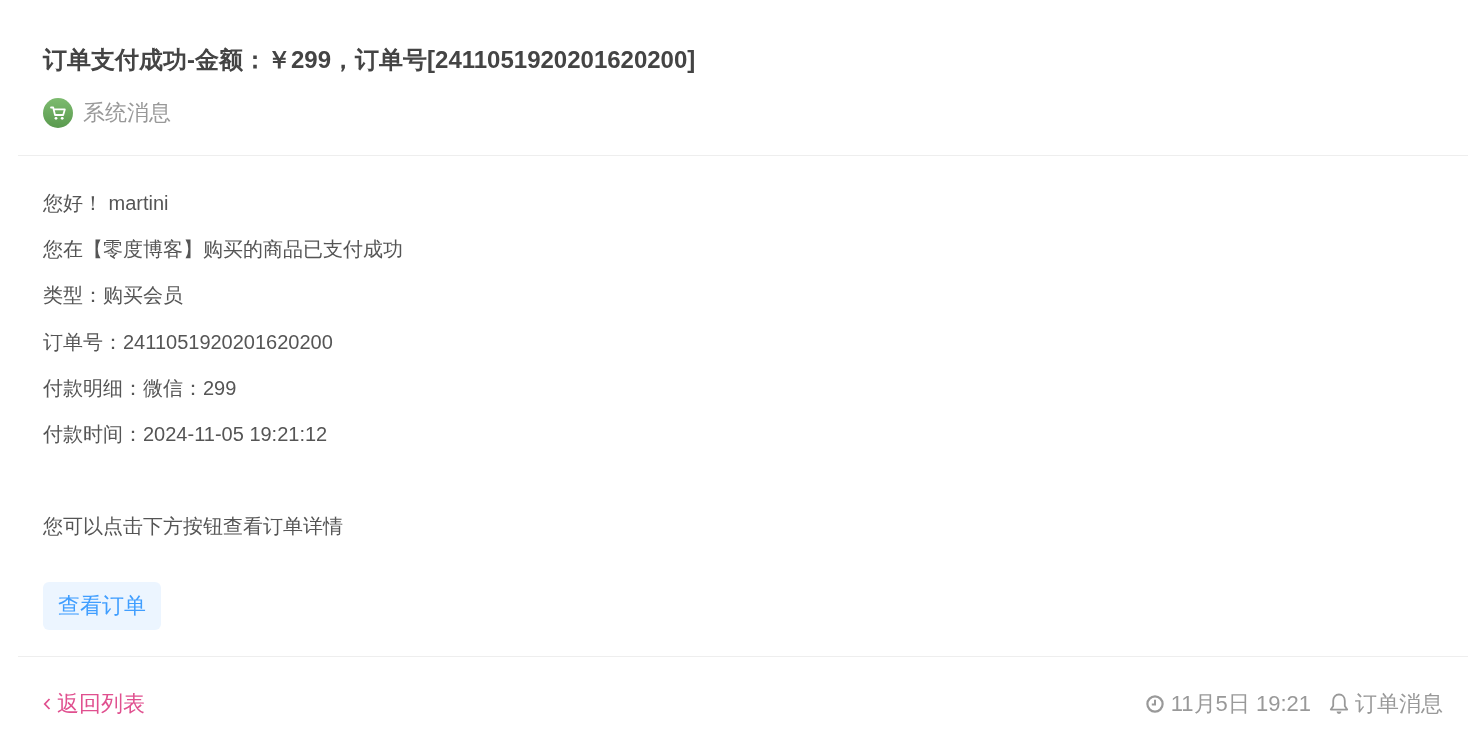  Describe the element at coordinates (188, 342) in the screenshot. I see `message-line: 订单号：2411051920201620200` at that location.